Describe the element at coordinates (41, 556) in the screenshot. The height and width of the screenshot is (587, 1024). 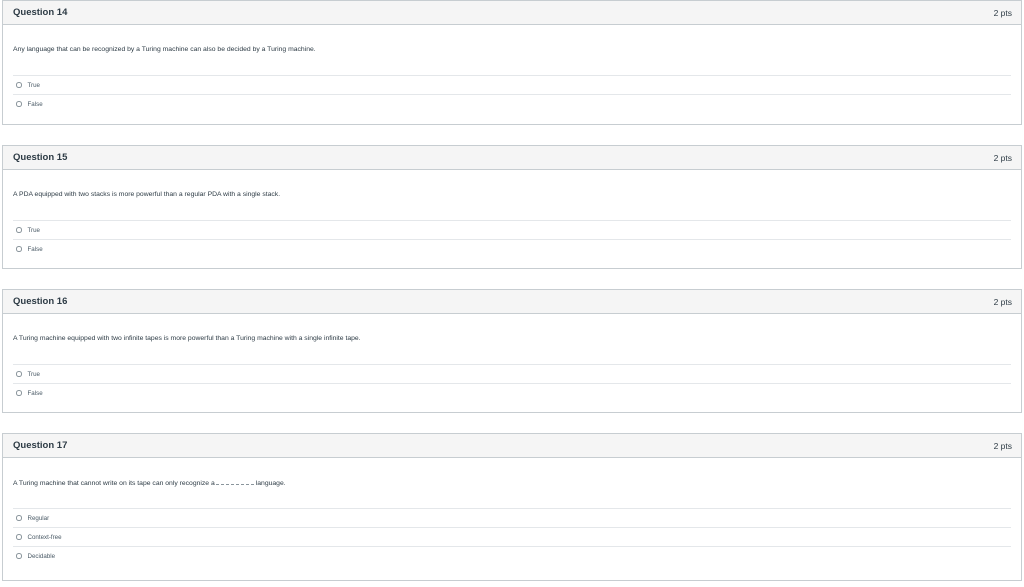
I see `answer-label: Decidable` at that location.